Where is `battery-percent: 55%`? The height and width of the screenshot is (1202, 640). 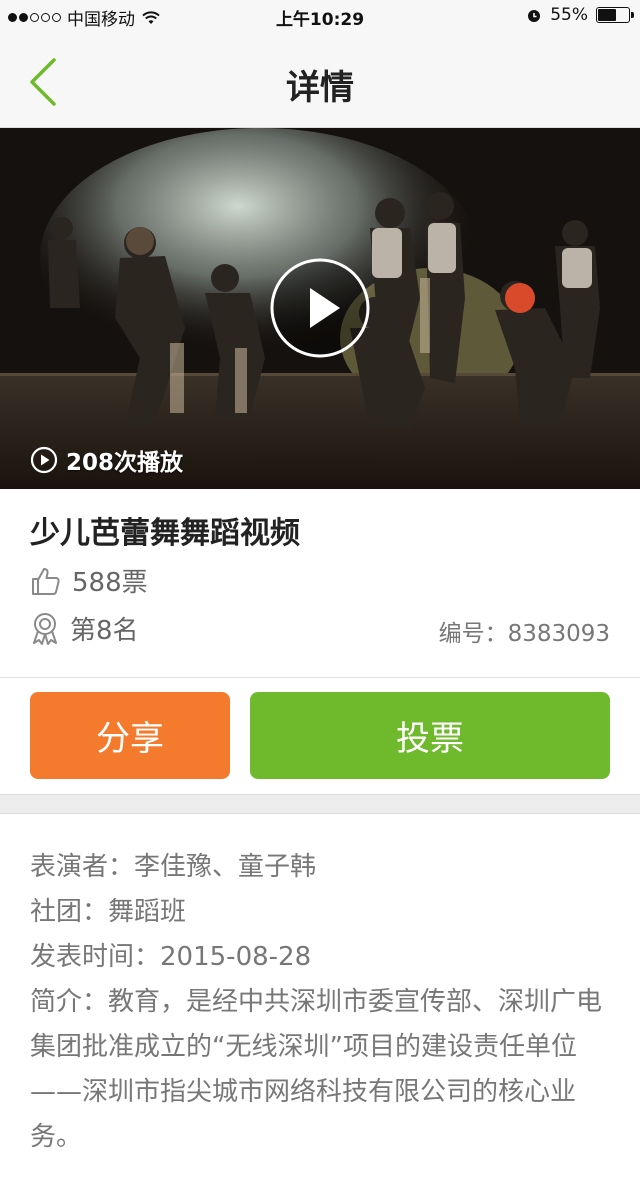 battery-percent: 55% is located at coordinates (569, 15).